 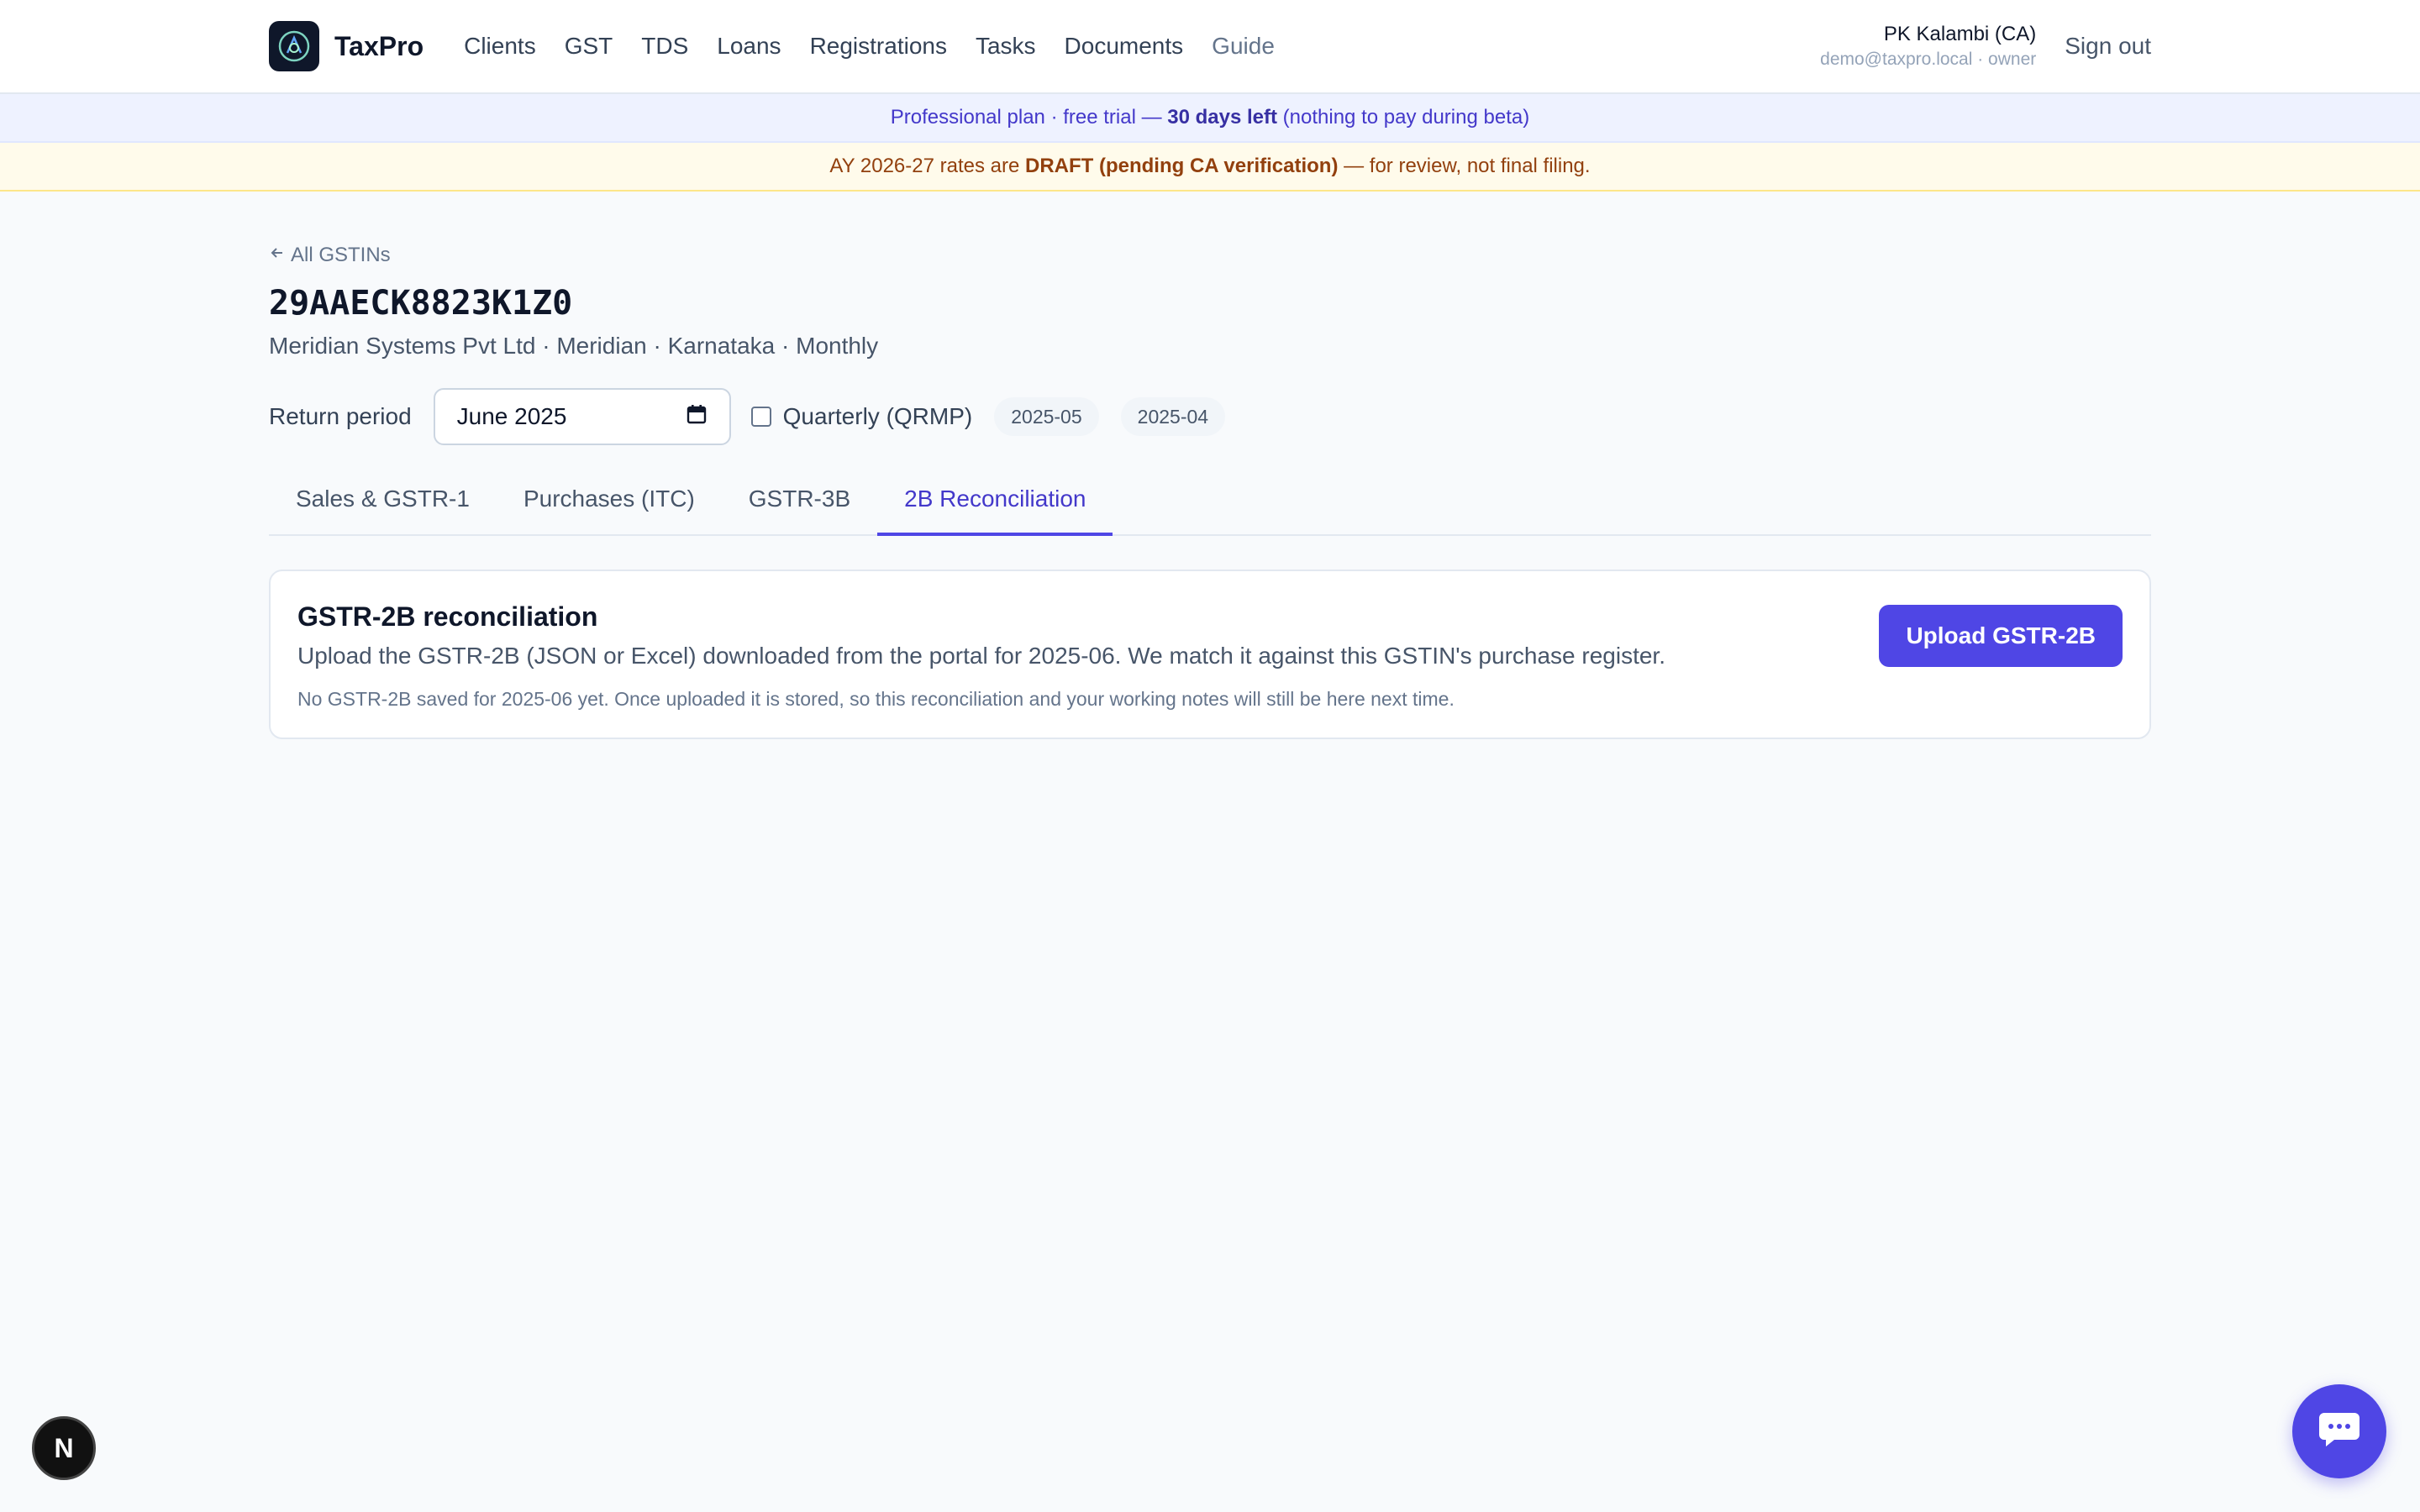 I want to click on quarterly-qrmp-toggle: Quarterly (QRMP), so click(x=862, y=416).